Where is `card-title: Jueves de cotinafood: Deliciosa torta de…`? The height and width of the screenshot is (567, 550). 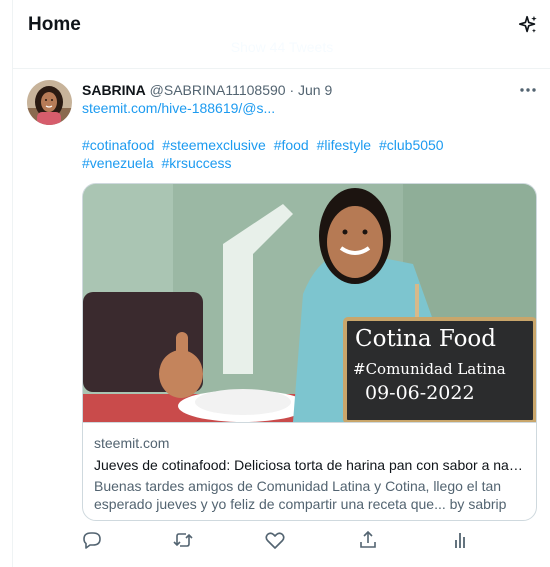
card-title: Jueves de cotinafood: Deliciosa torta de… is located at coordinates (310, 465).